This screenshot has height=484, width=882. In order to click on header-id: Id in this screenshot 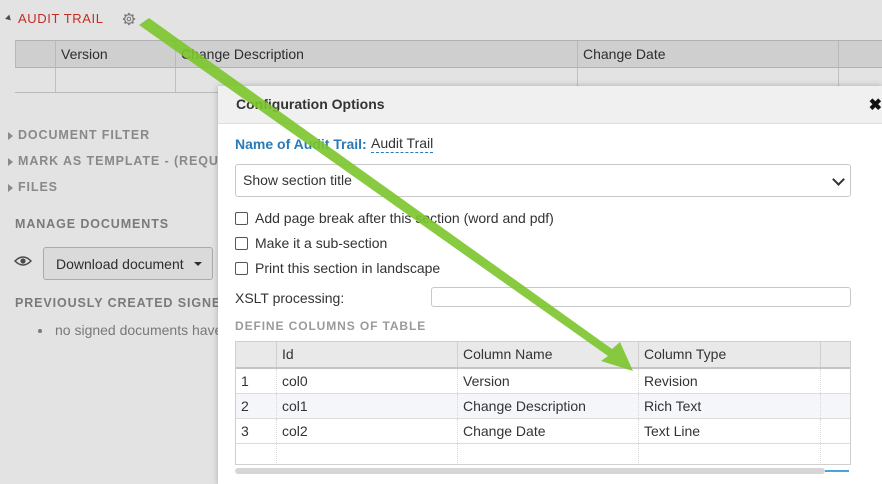, I will do `click(366, 354)`.